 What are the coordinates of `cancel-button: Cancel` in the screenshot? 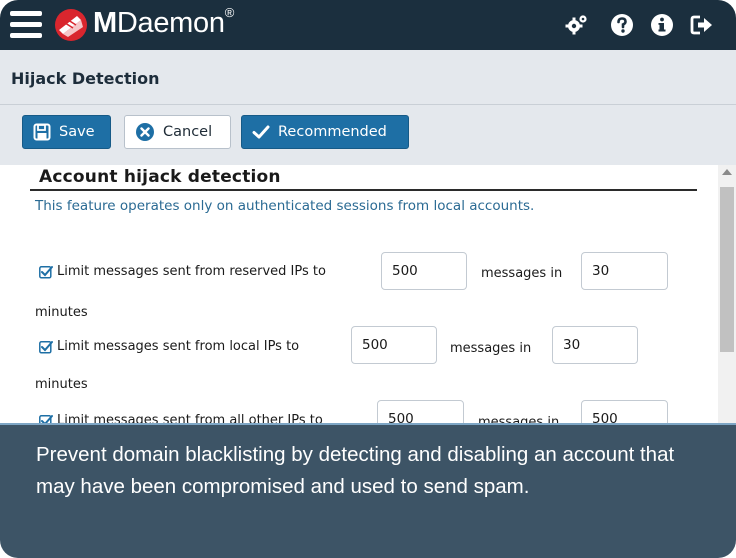 It's located at (177, 132).